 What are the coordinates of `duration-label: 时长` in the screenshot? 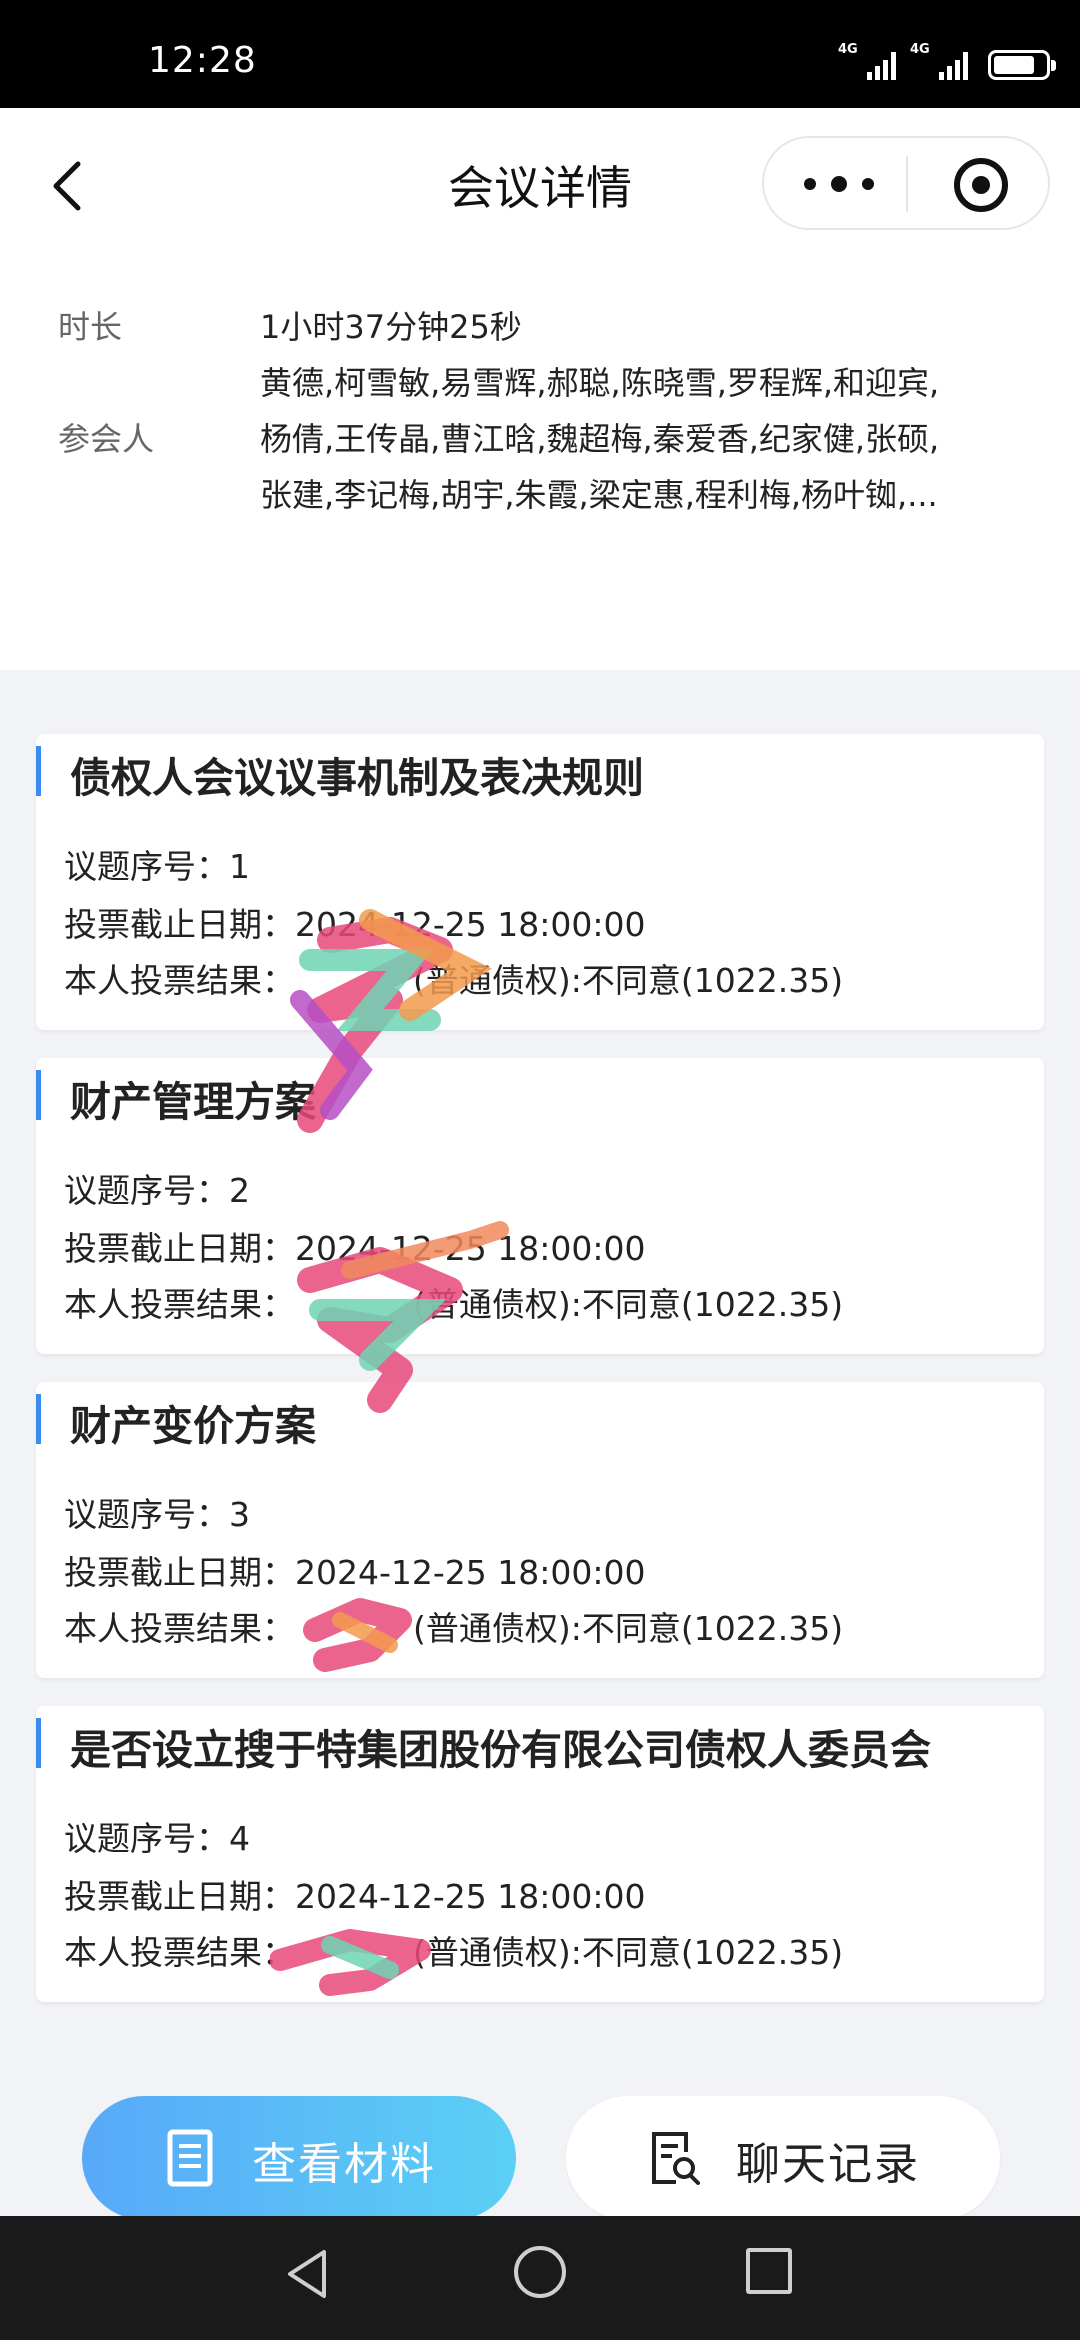 It's located at (90, 327).